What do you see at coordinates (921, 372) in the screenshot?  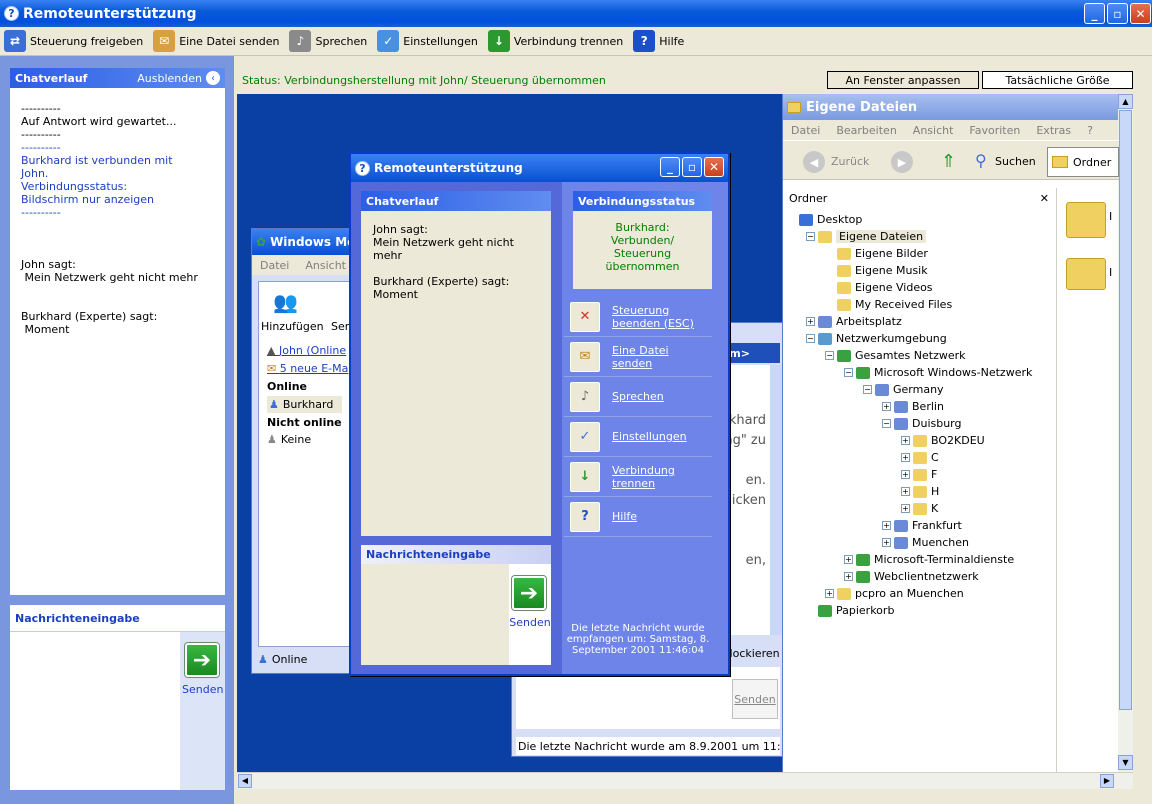 I see `tree-item: − Microsoft Windows-Netzwerk` at bounding box center [921, 372].